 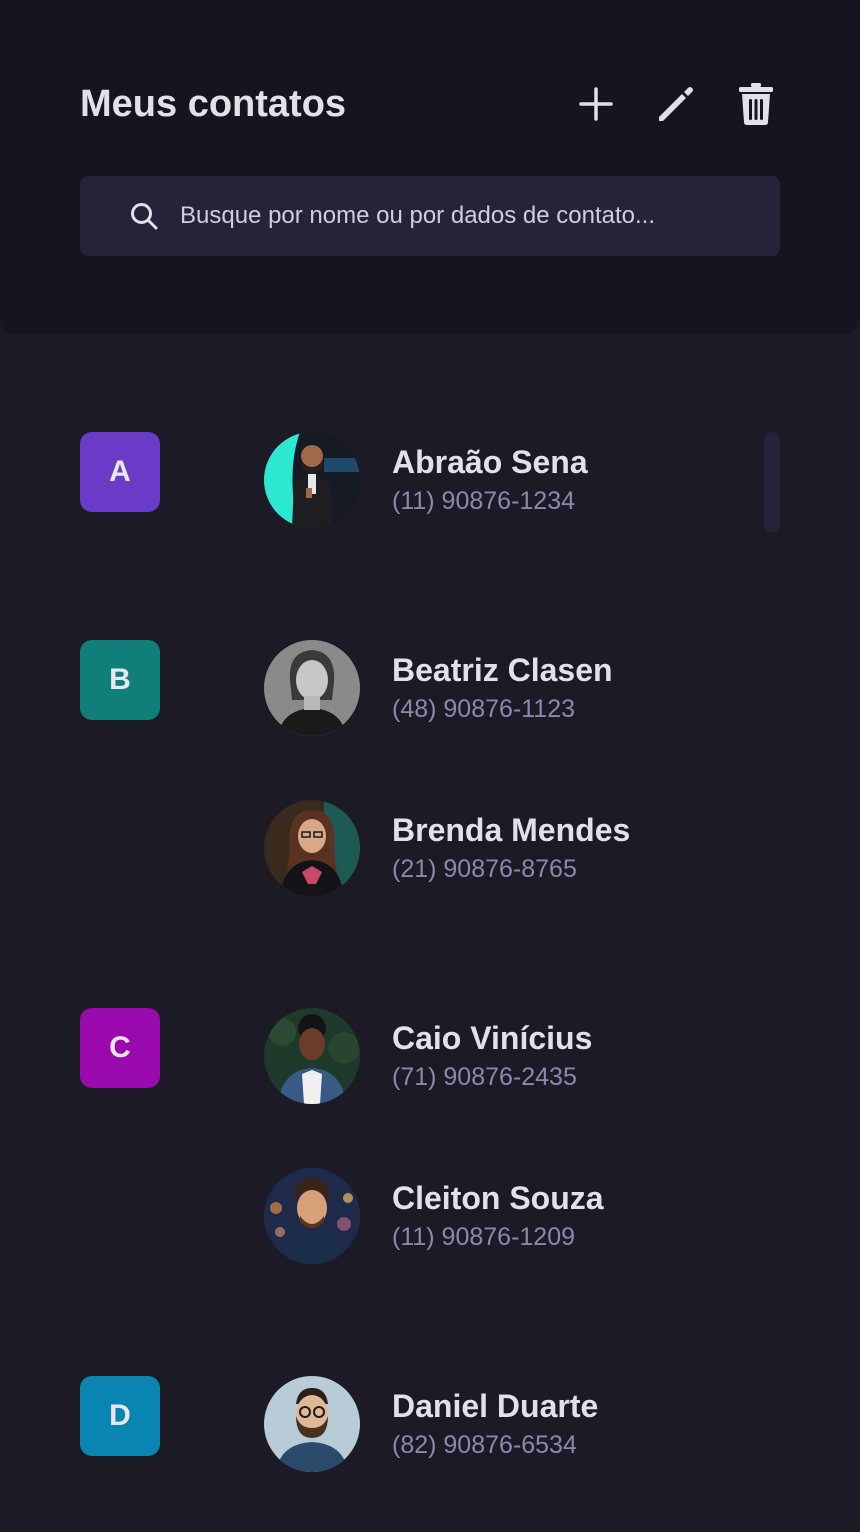 I want to click on contact-item: Beatriz Clasen (48) 90876-1123, so click(x=504, y=688).